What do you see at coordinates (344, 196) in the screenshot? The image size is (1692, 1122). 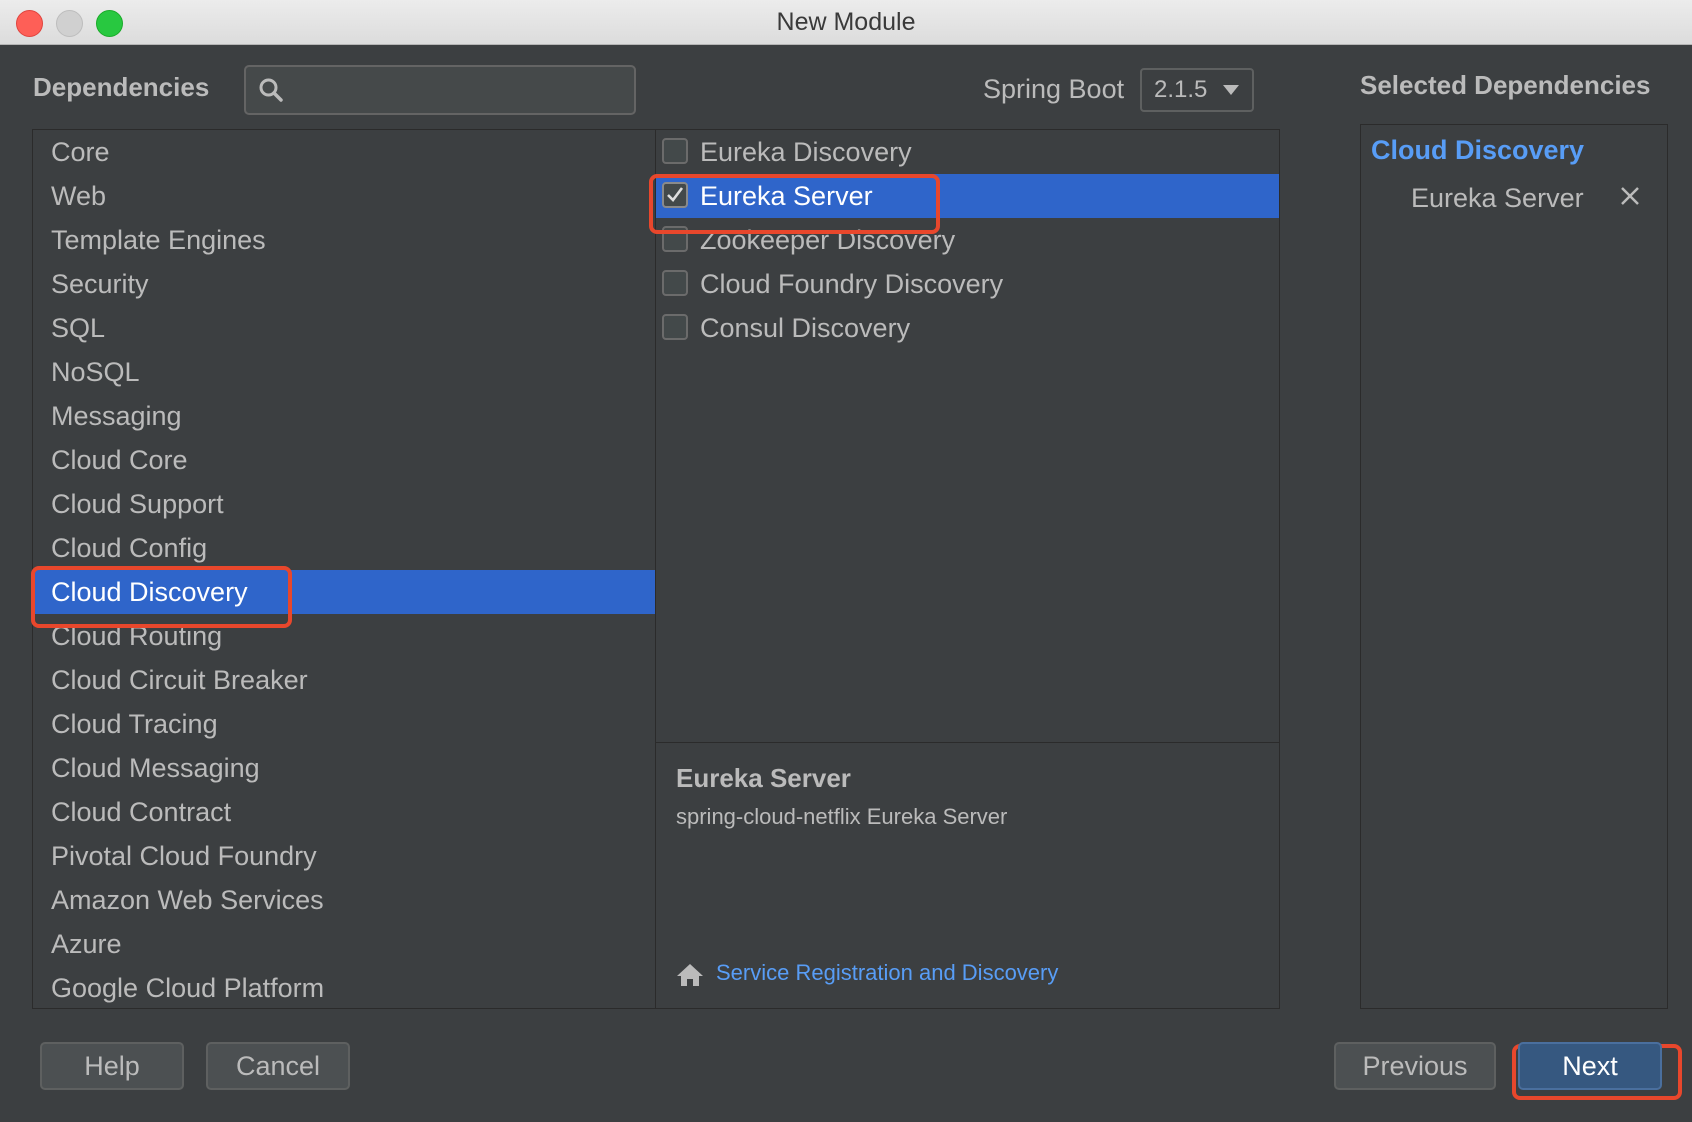 I see `category-item: Web` at bounding box center [344, 196].